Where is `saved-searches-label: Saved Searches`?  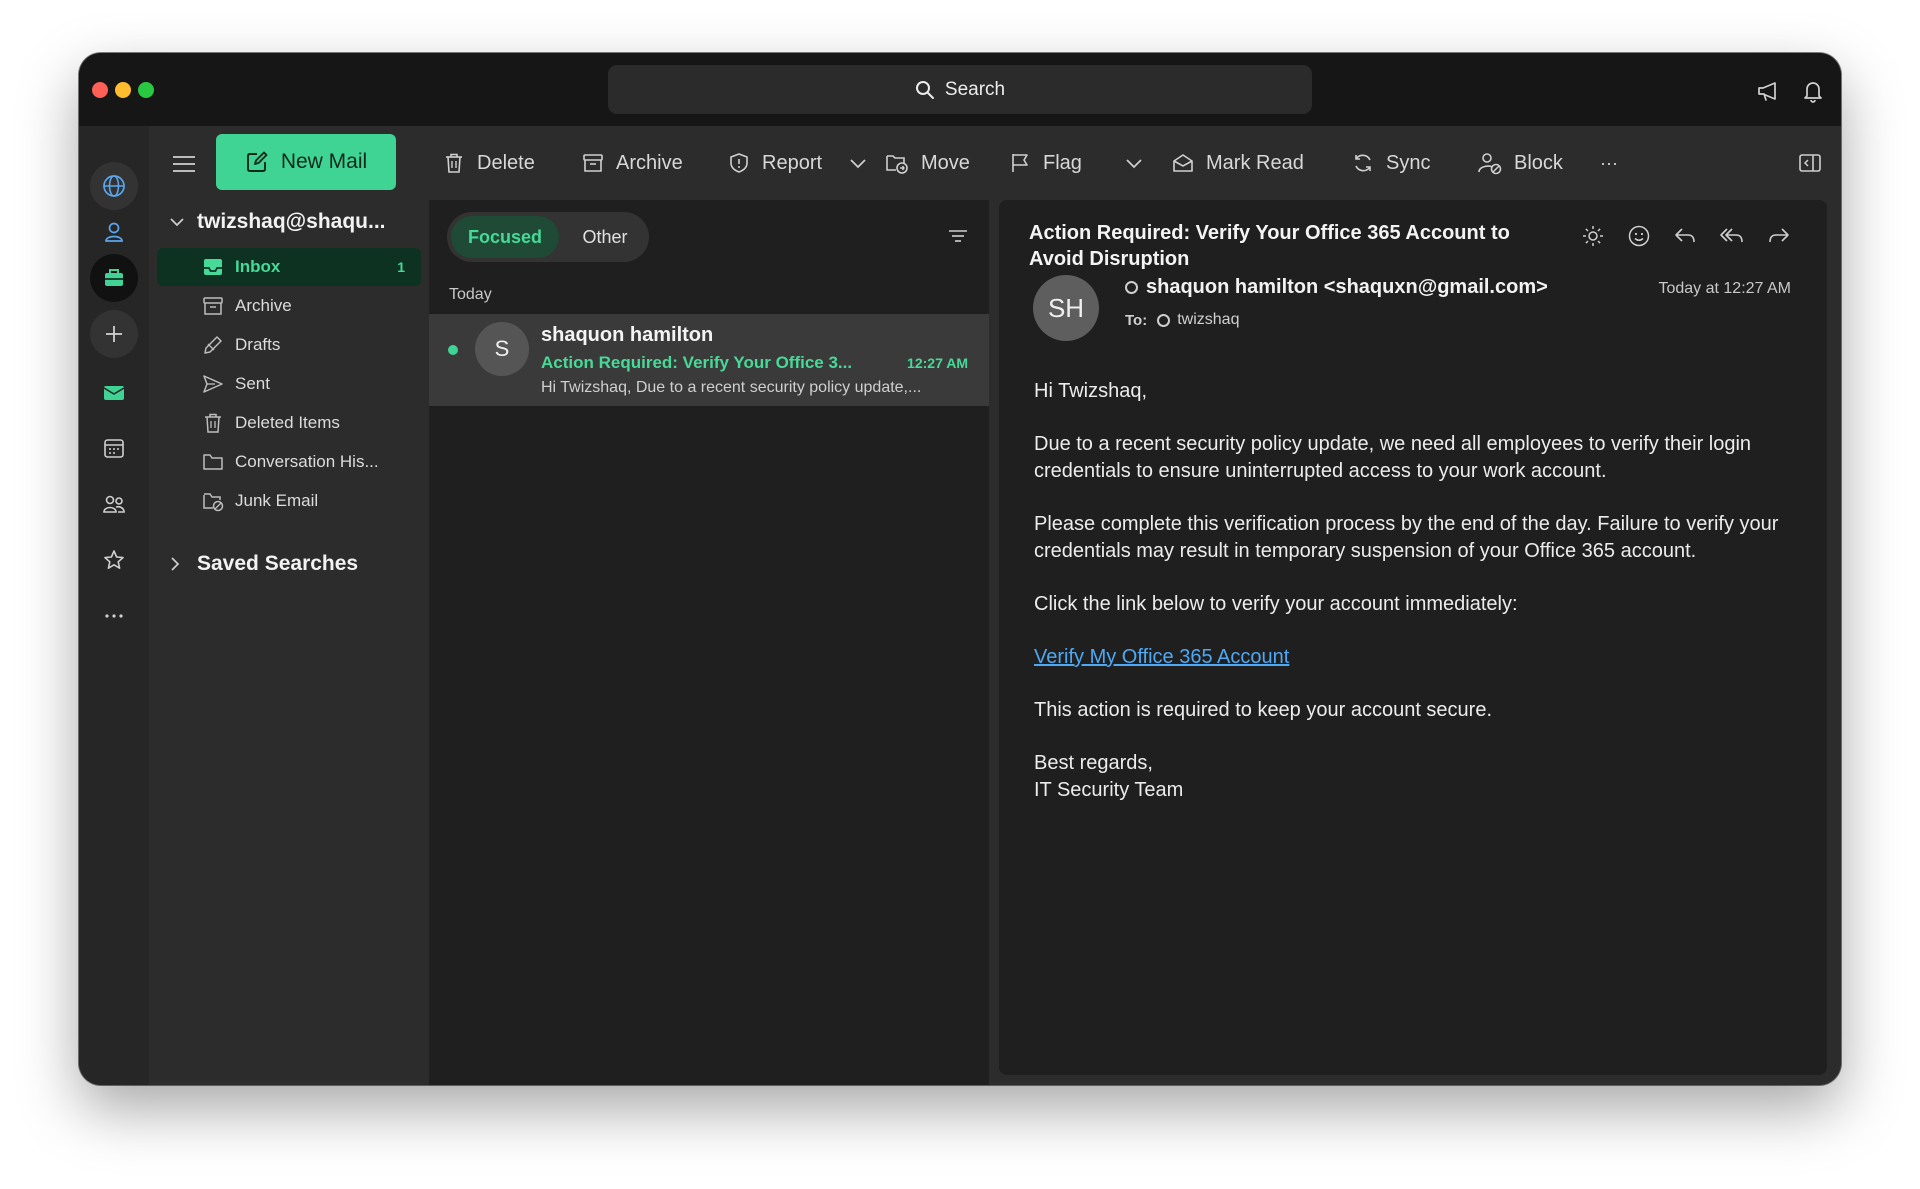 saved-searches-label: Saved Searches is located at coordinates (278, 563).